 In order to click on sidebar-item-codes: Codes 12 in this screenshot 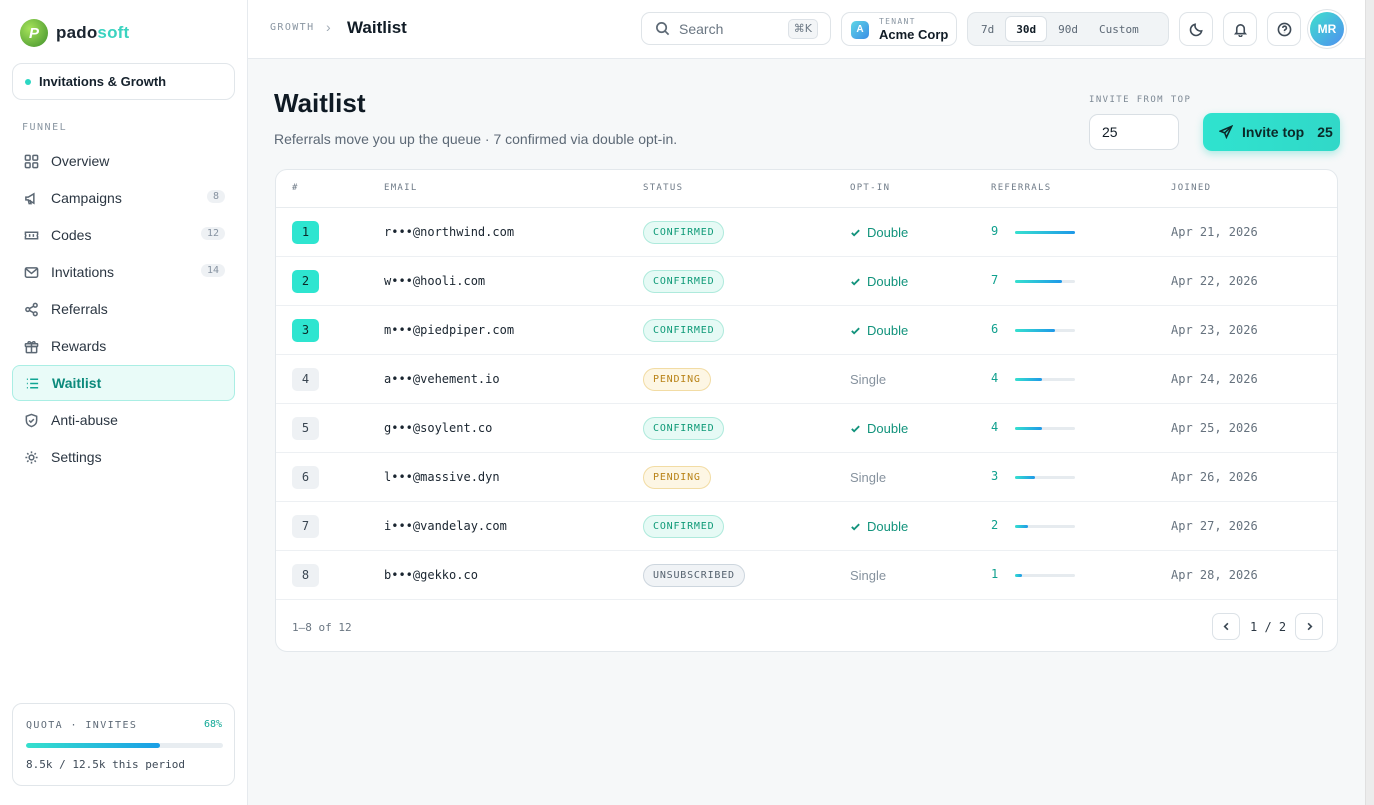, I will do `click(123, 235)`.